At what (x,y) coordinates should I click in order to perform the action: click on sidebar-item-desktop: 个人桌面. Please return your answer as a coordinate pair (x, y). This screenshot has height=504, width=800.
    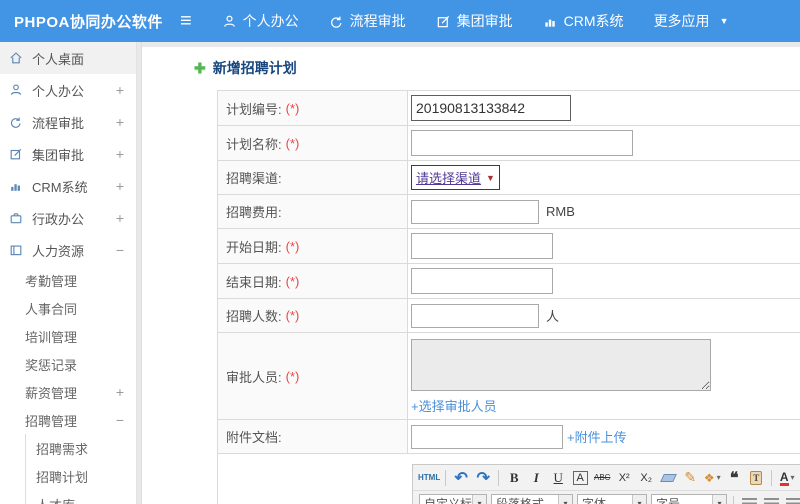
    Looking at the image, I should click on (68, 58).